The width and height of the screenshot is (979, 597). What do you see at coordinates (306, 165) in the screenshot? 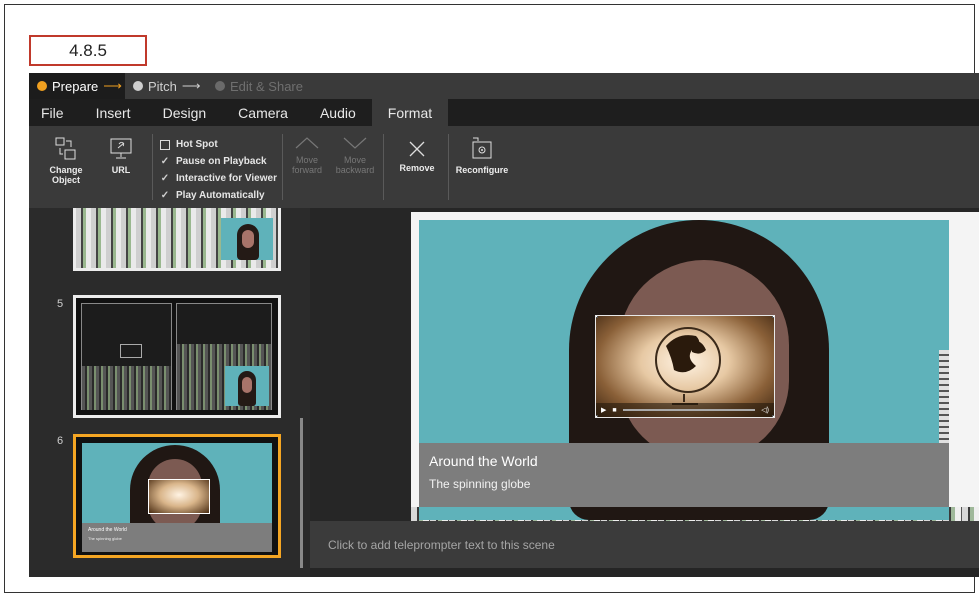
I see `move-forward-label: Move forward` at bounding box center [306, 165].